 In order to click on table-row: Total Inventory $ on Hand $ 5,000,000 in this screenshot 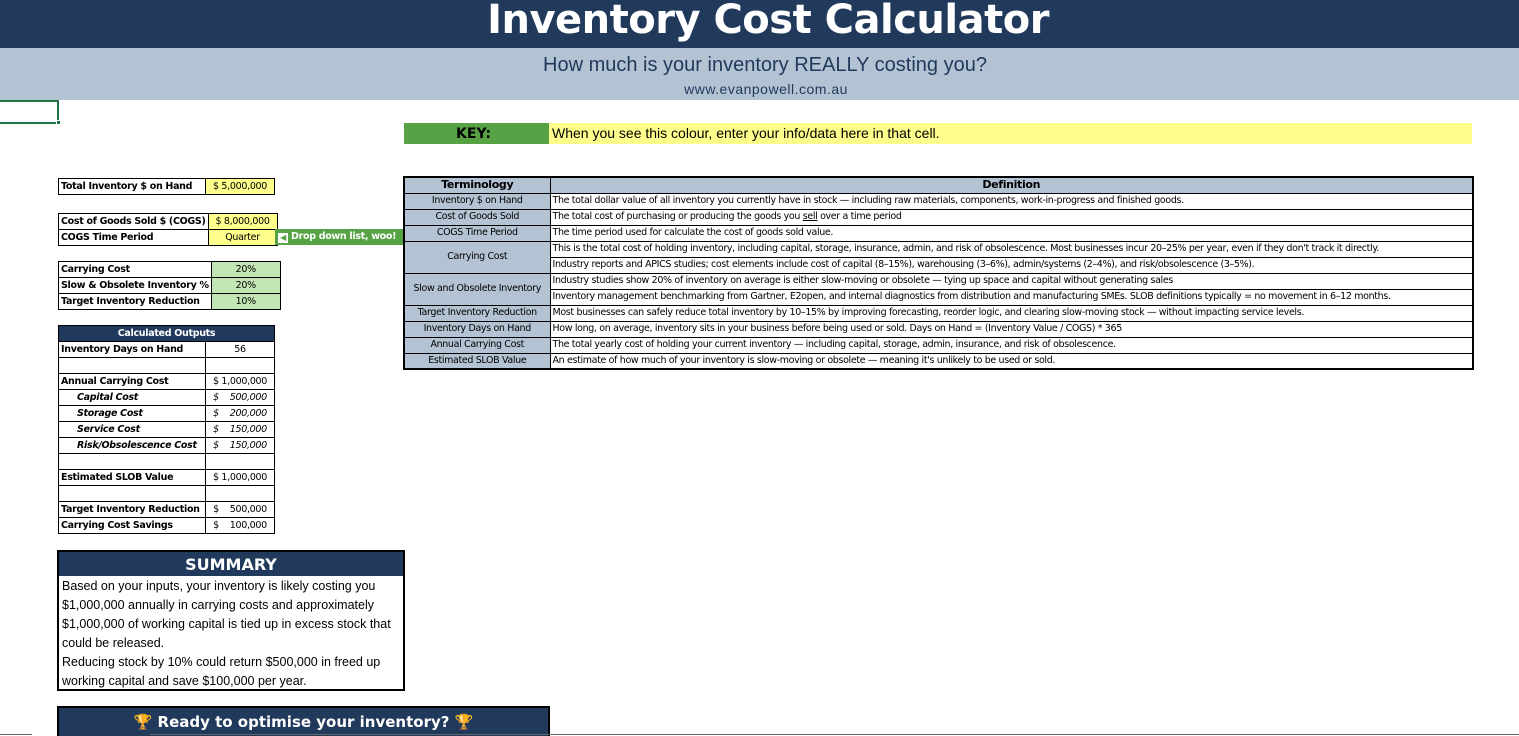, I will do `click(166, 186)`.